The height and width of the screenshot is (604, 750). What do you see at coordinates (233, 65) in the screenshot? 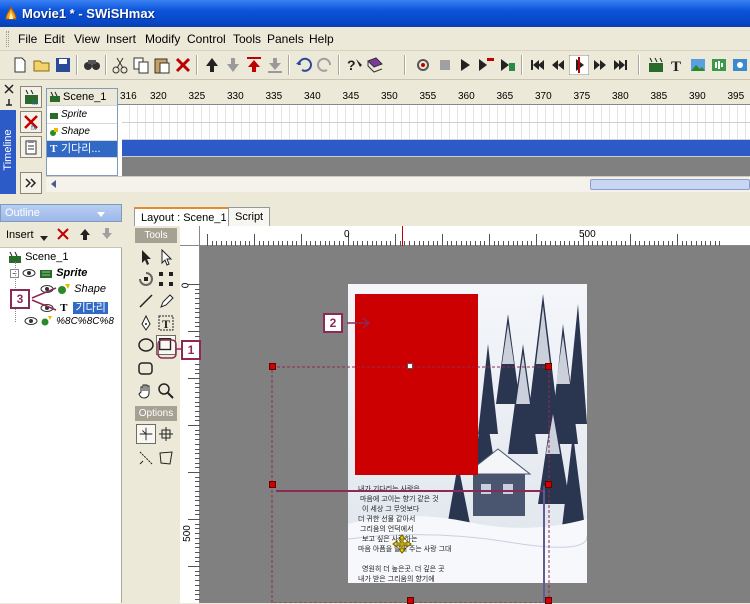
I see `send-backward-icon` at bounding box center [233, 65].